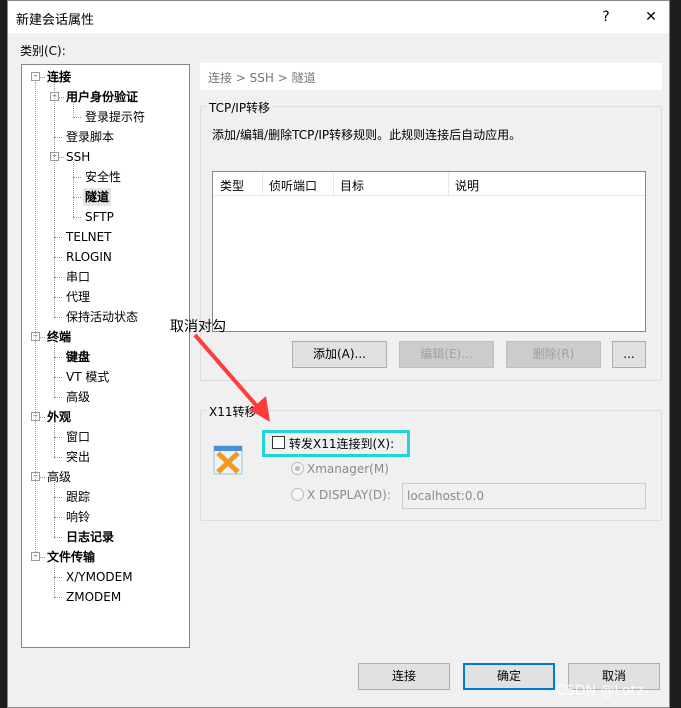 This screenshot has height=708, width=681. What do you see at coordinates (524, 496) in the screenshot?
I see `xdisplay-input: localhost:0.0` at bounding box center [524, 496].